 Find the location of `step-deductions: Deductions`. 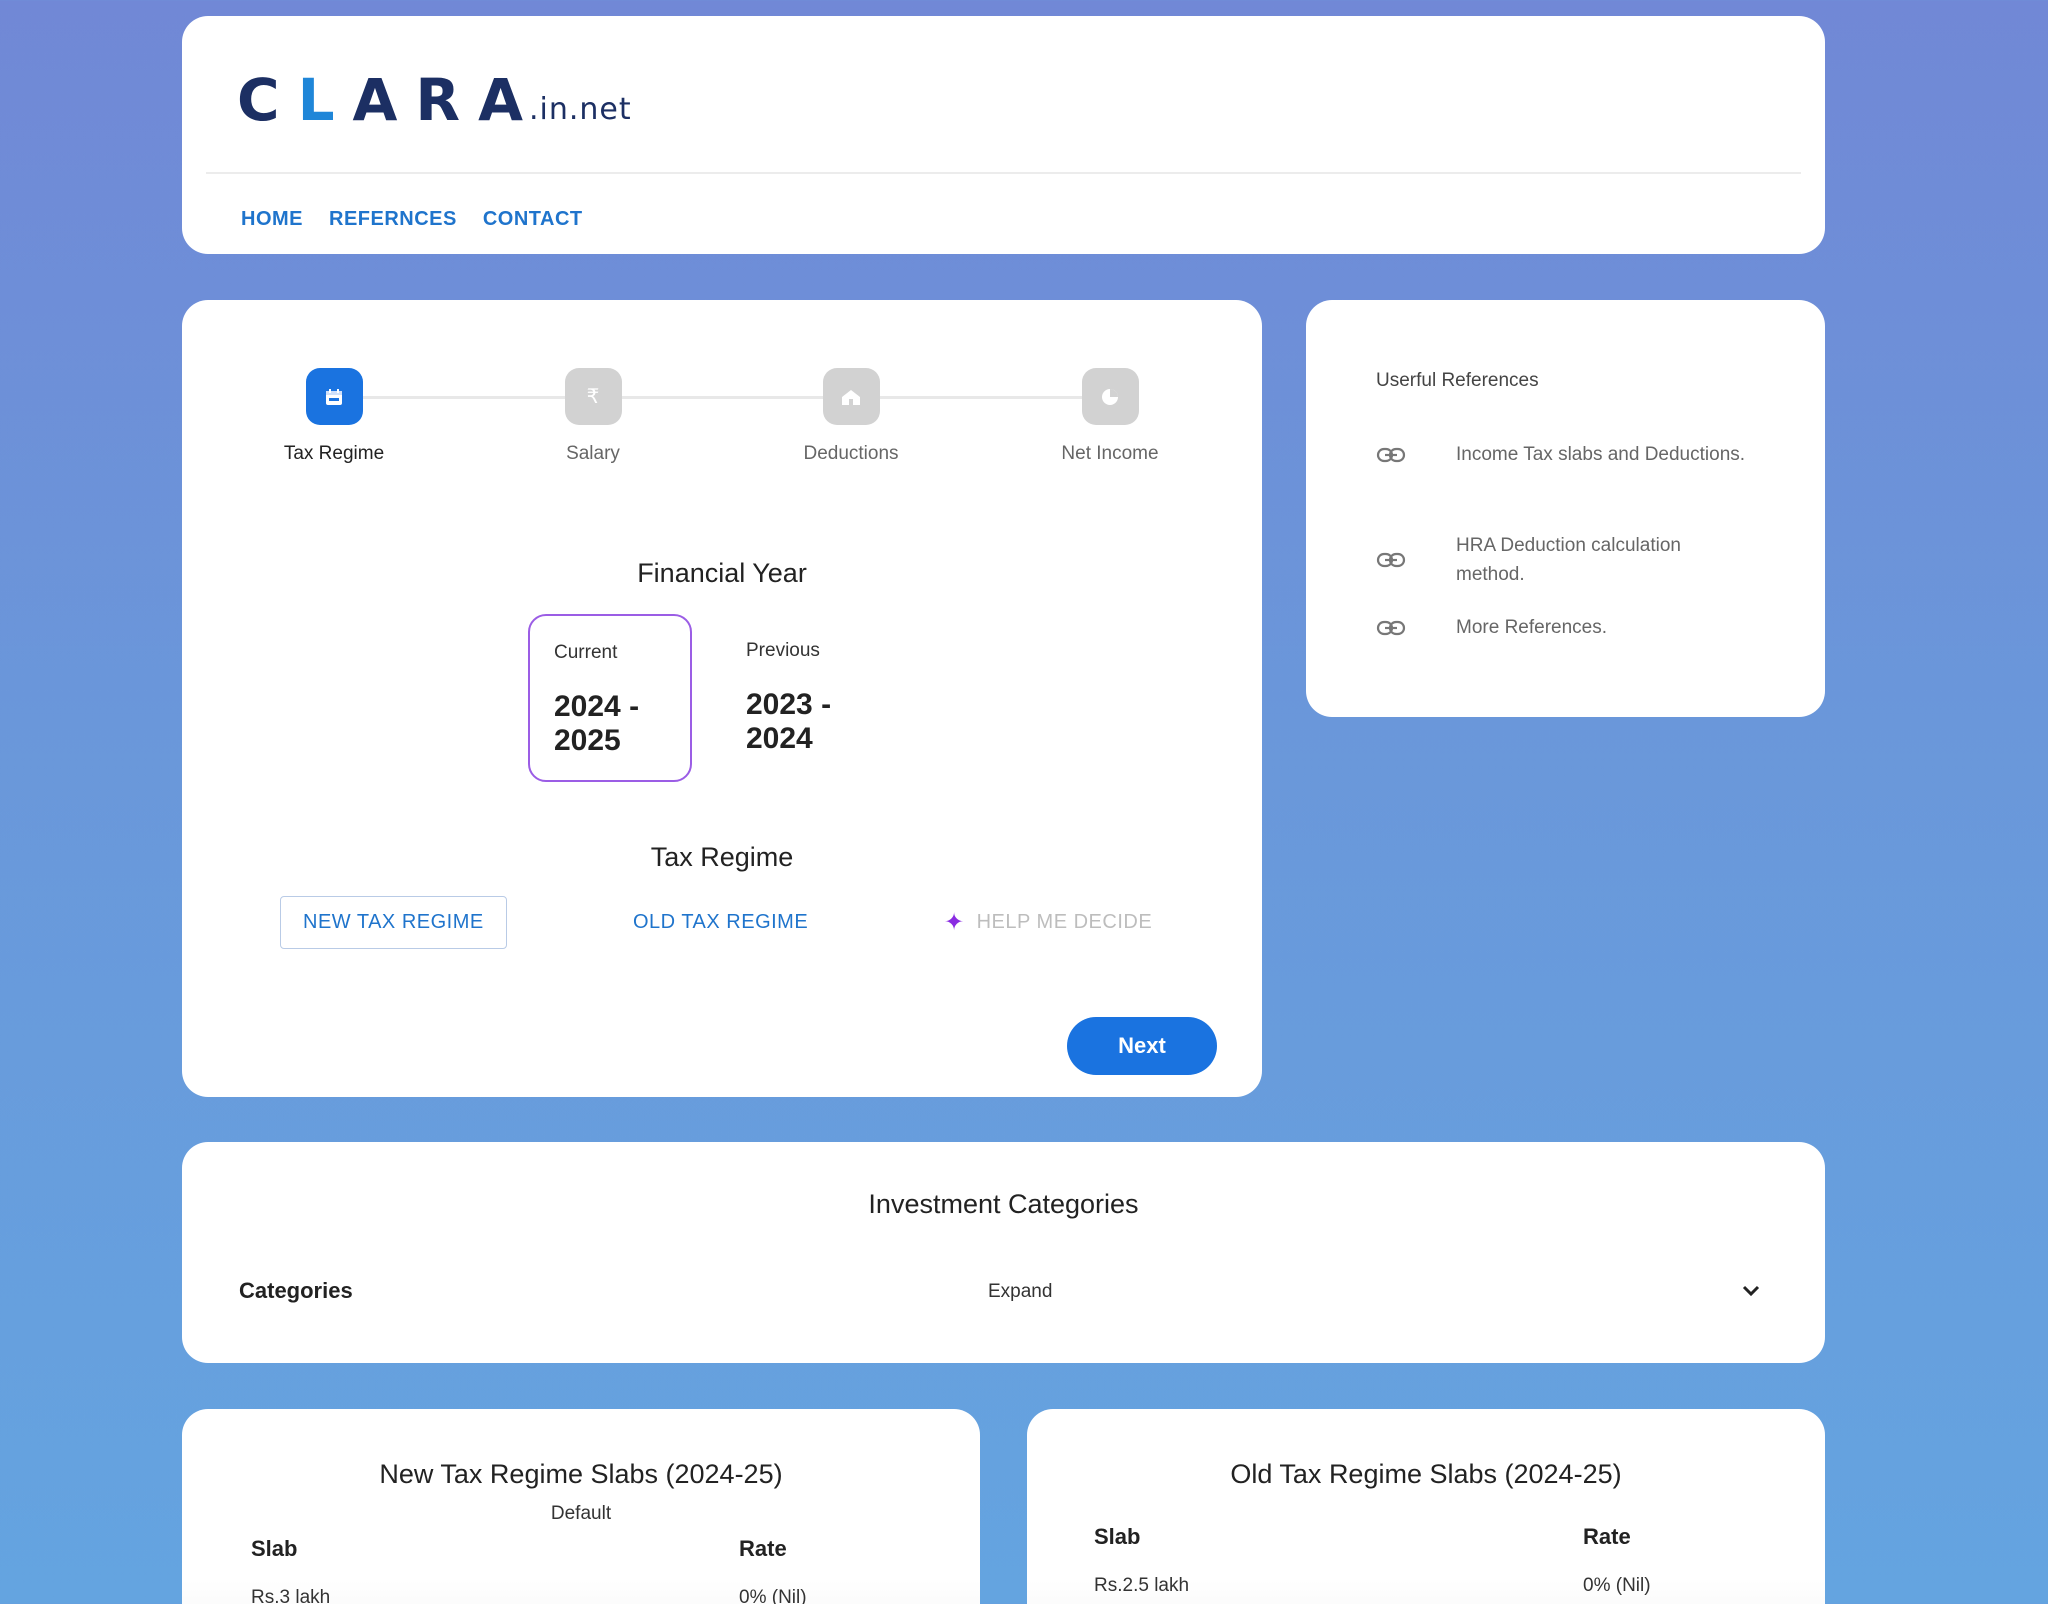

step-deductions: Deductions is located at coordinates (851, 416).